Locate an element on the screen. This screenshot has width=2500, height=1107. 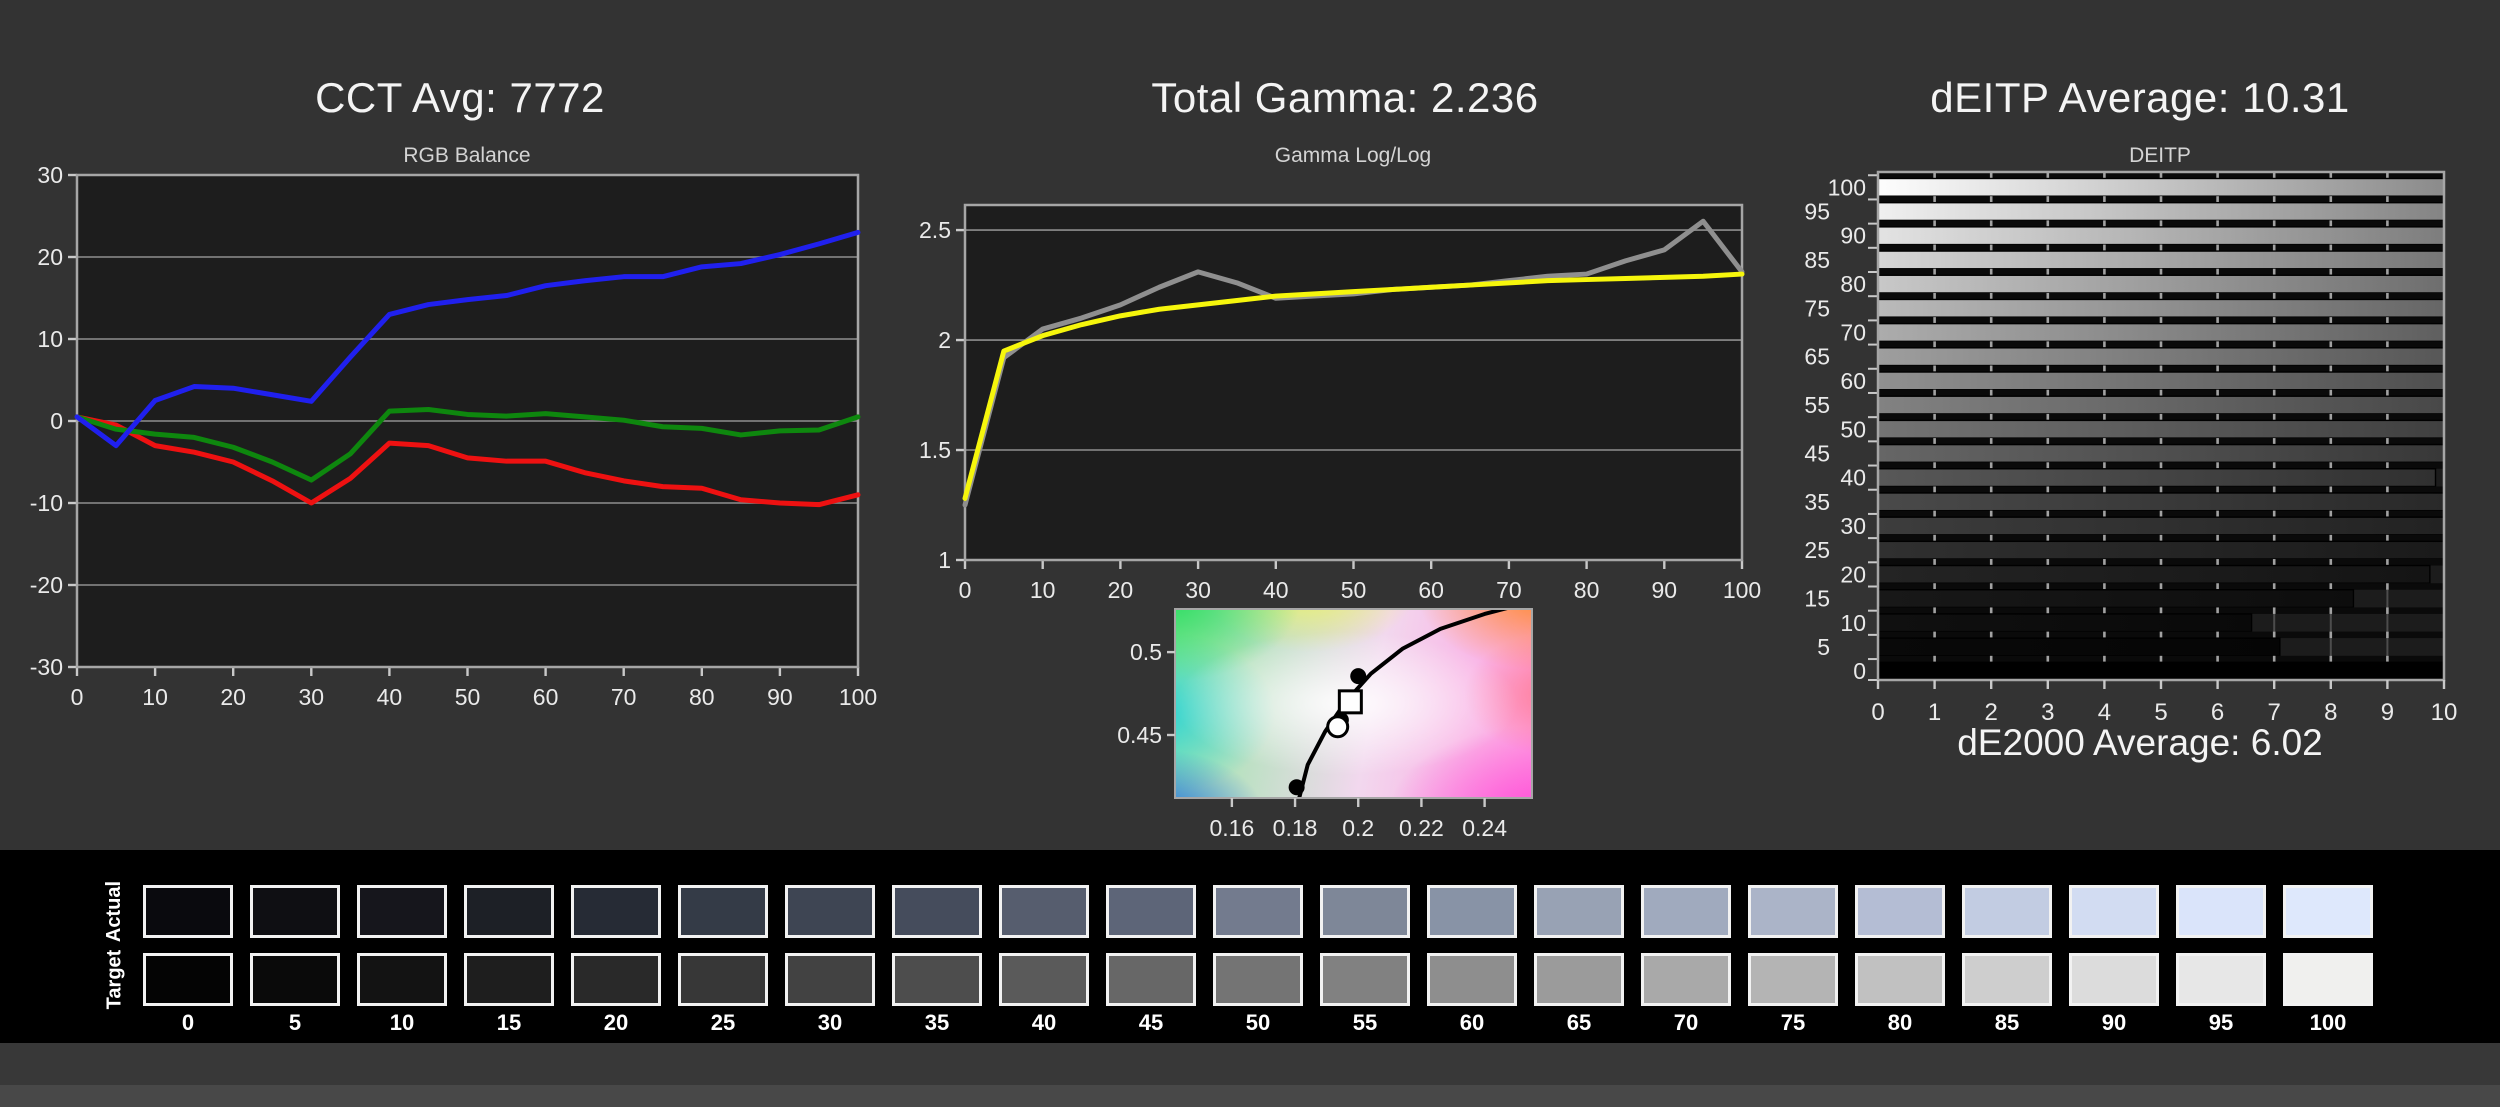
swatch-label: 90 is located at coordinates (2114, 1022).